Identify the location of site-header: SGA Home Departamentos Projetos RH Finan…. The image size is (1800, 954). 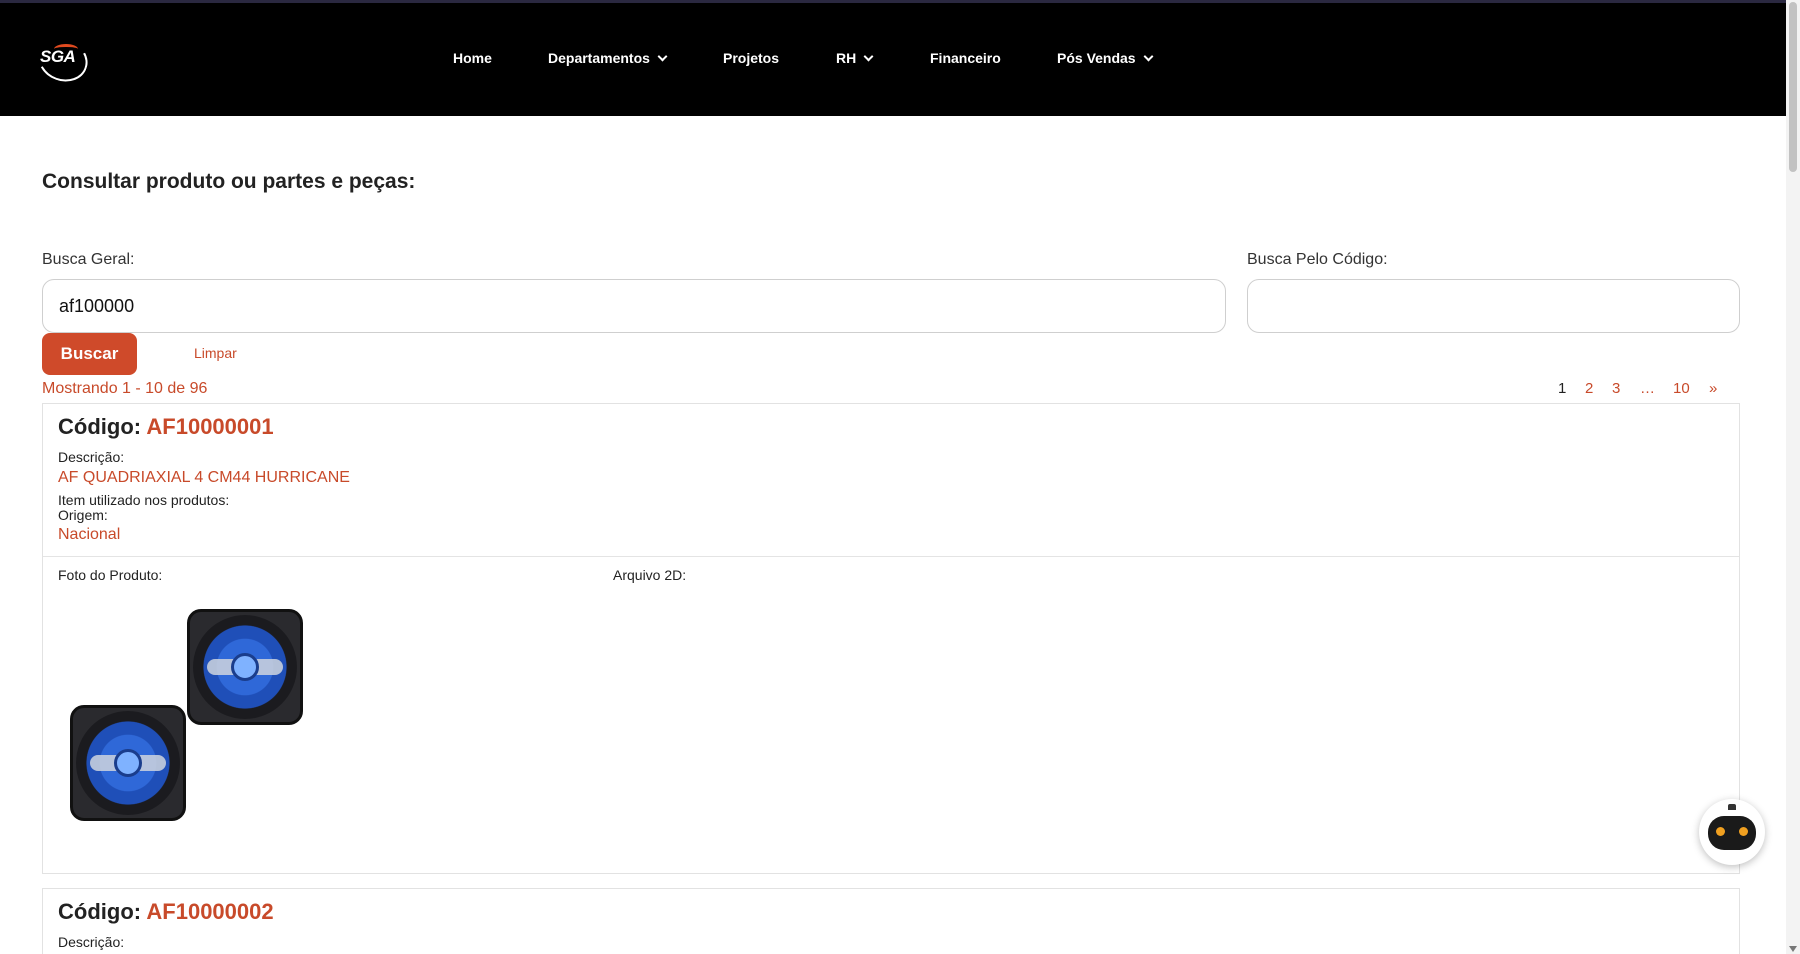
(893, 59).